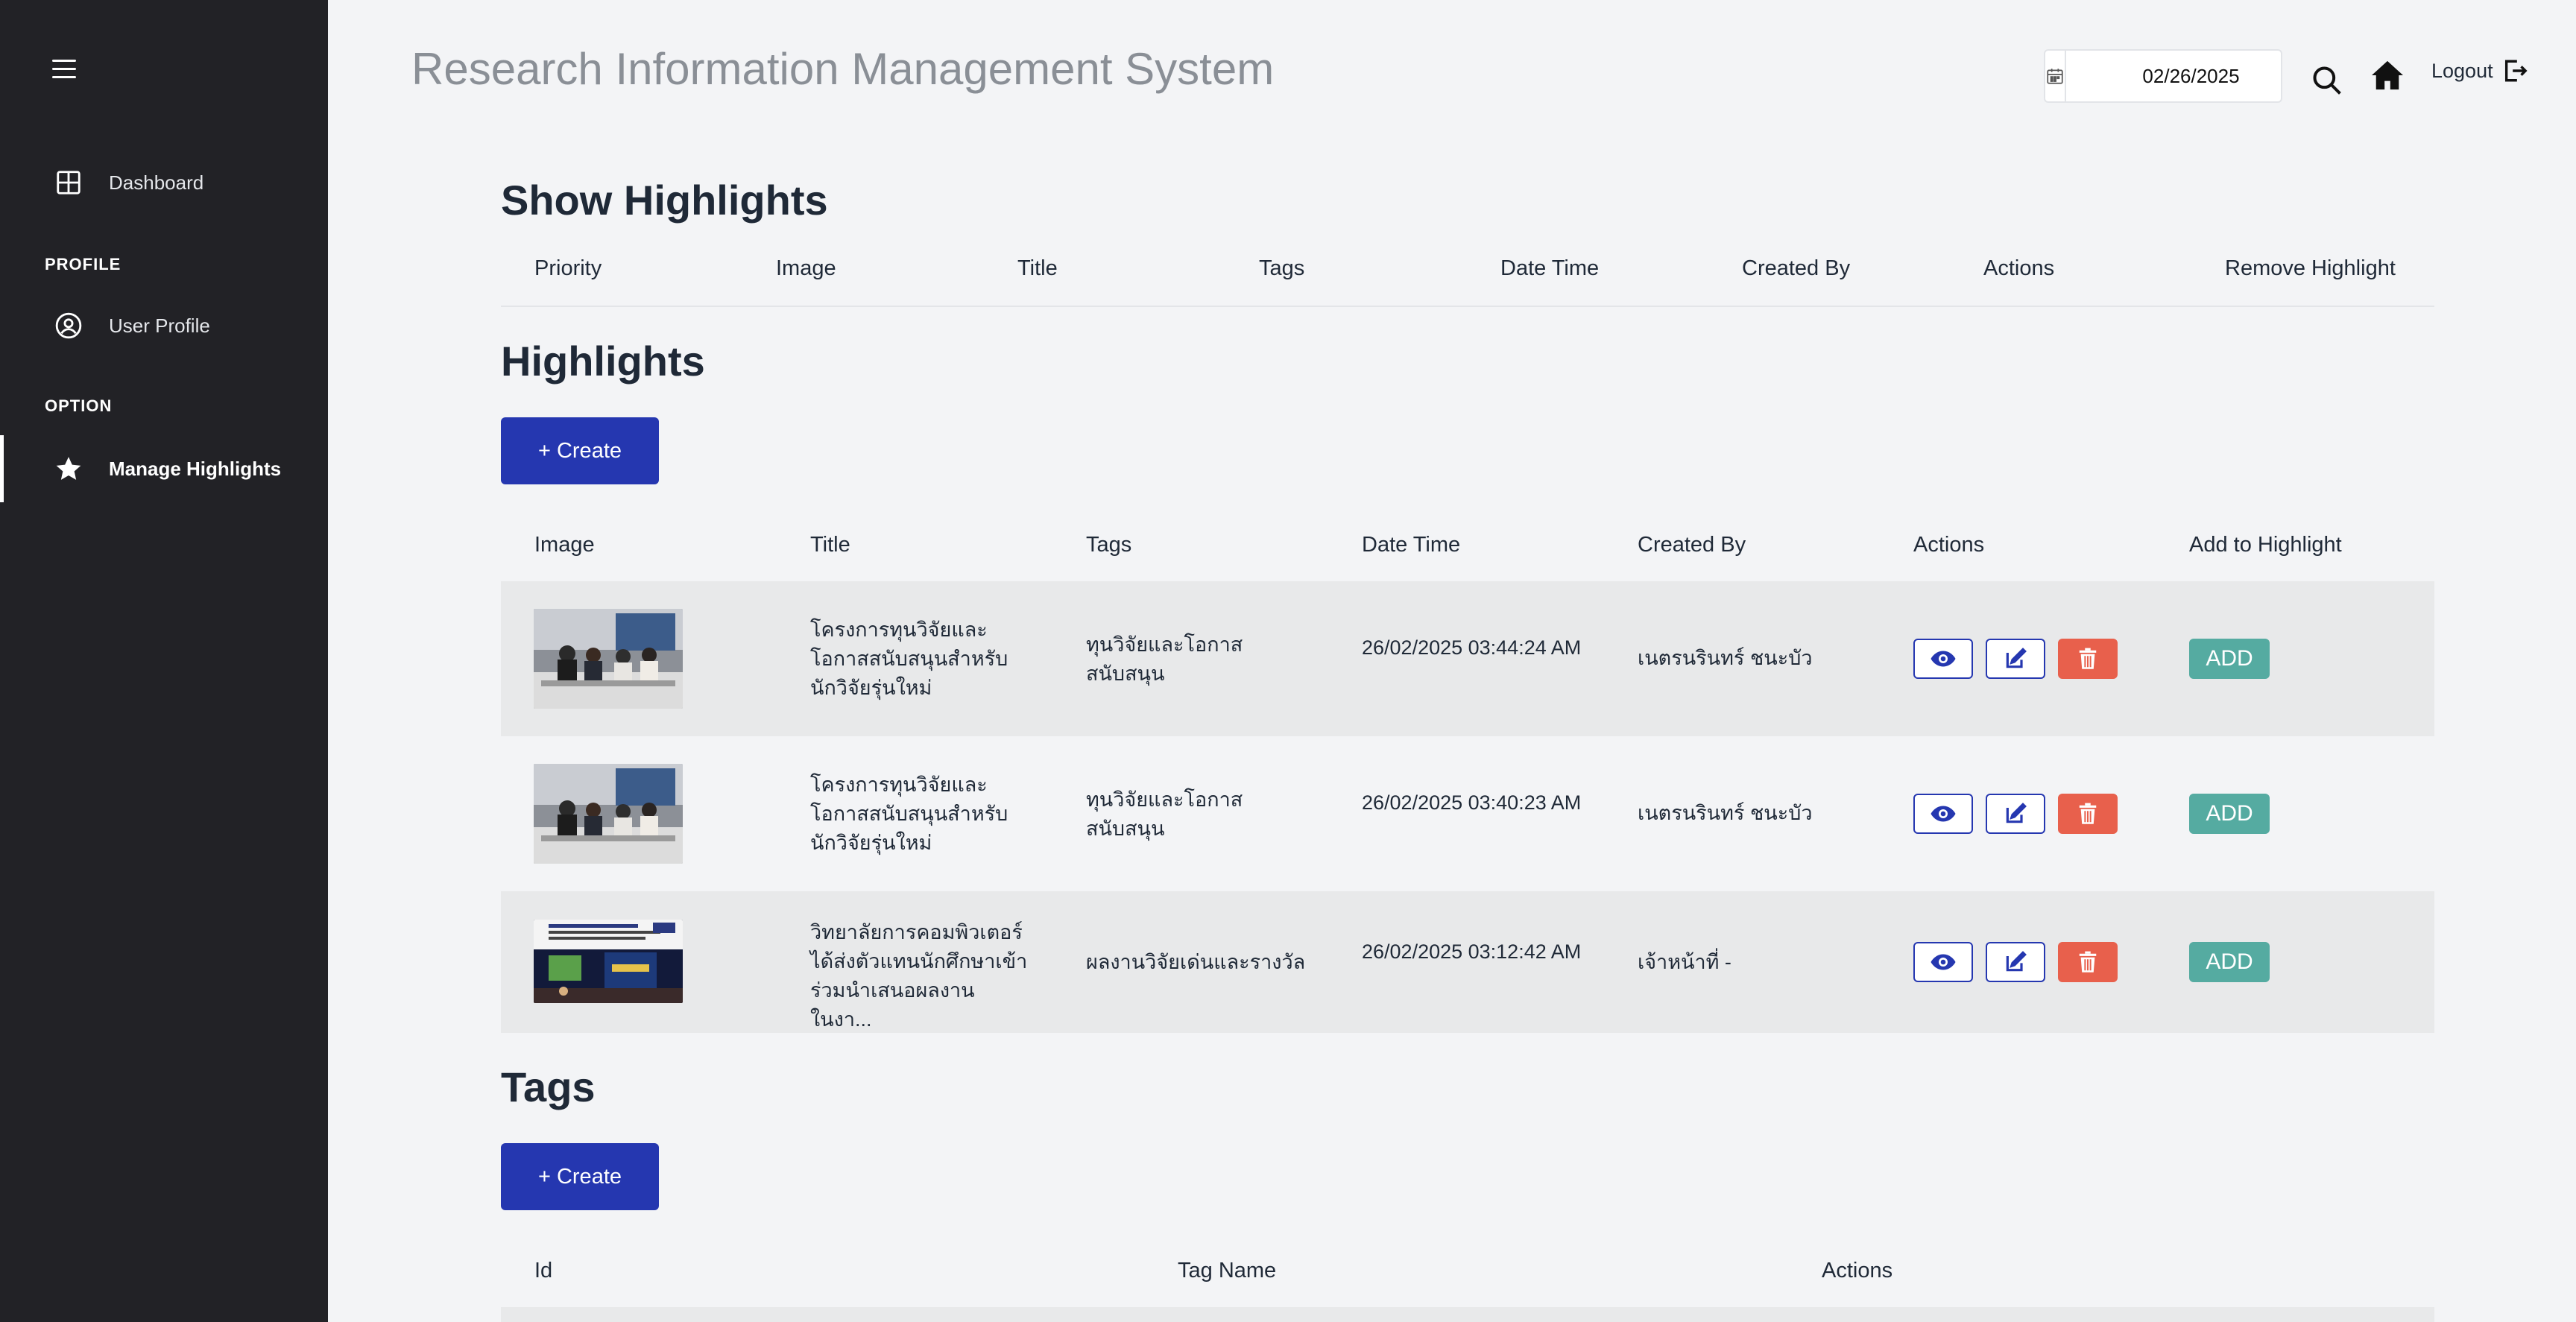 The image size is (2576, 1322). What do you see at coordinates (2516, 71) in the screenshot?
I see `logout-icon` at bounding box center [2516, 71].